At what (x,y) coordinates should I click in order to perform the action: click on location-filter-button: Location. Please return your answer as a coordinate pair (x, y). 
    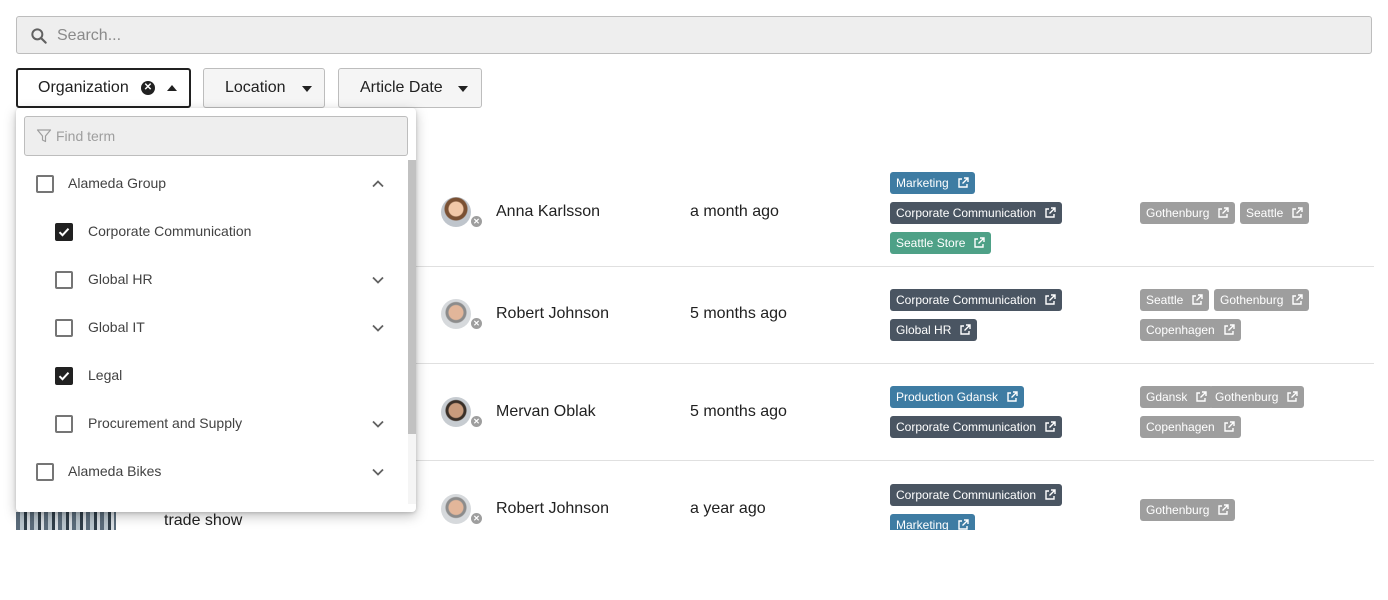
    Looking at the image, I should click on (264, 88).